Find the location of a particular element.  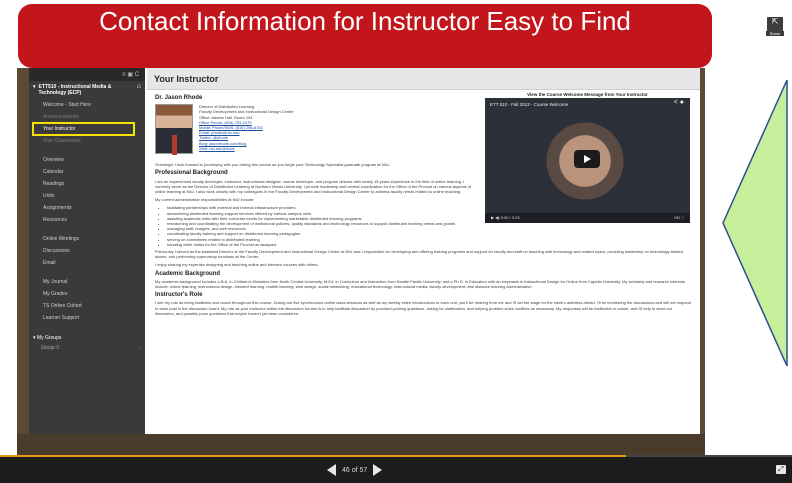

home-icon: ⌂ is located at coordinates (139, 89).